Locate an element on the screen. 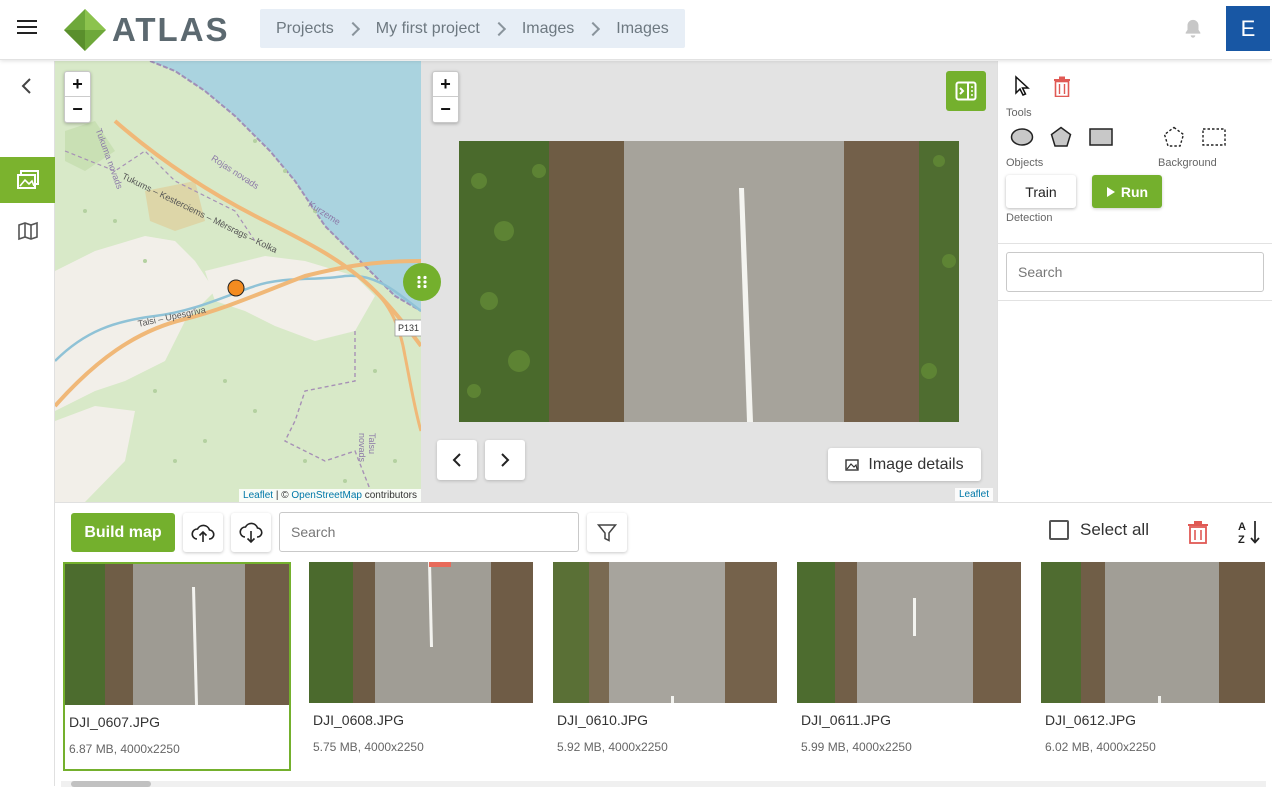 Image resolution: width=1272 pixels, height=787 pixels. sort-az-icon: A Z is located at coordinates (1250, 532).